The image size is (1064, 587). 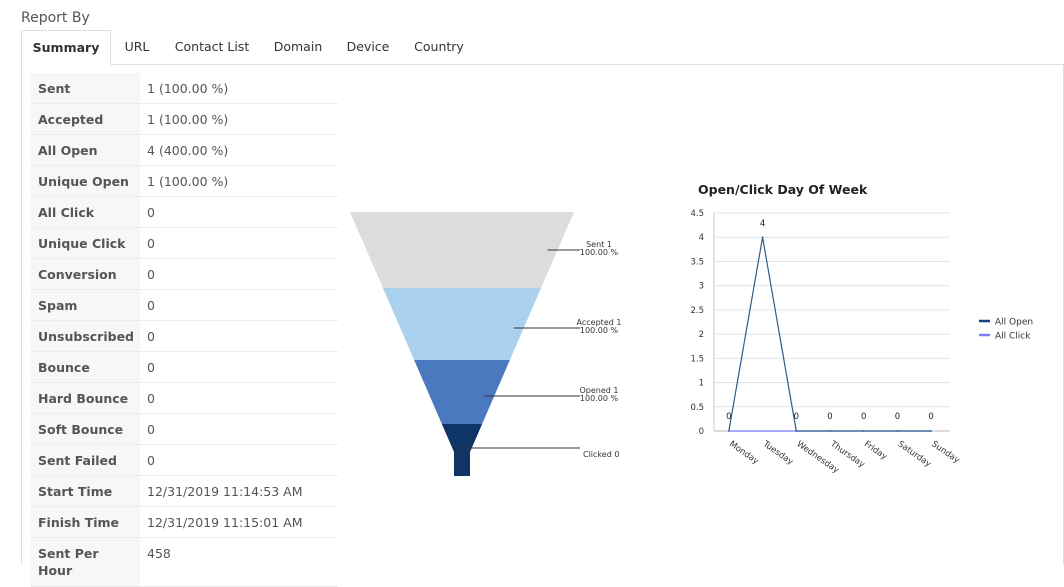 What do you see at coordinates (914, 454) in the screenshot?
I see `x-tick-label: Saturday` at bounding box center [914, 454].